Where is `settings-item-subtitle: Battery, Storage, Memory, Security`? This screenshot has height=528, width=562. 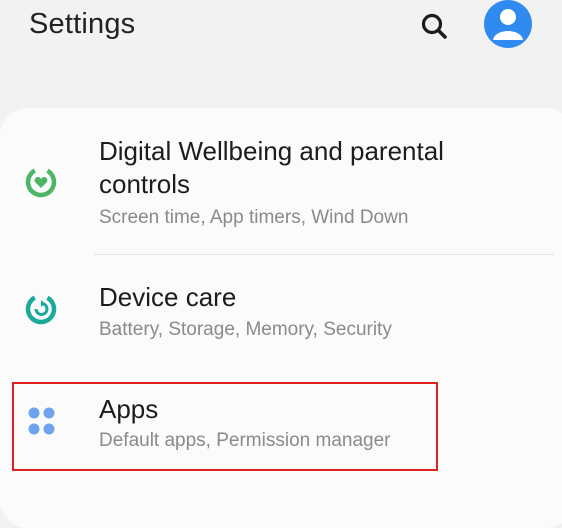
settings-item-subtitle: Battery, Storage, Memory, Security is located at coordinates (245, 329).